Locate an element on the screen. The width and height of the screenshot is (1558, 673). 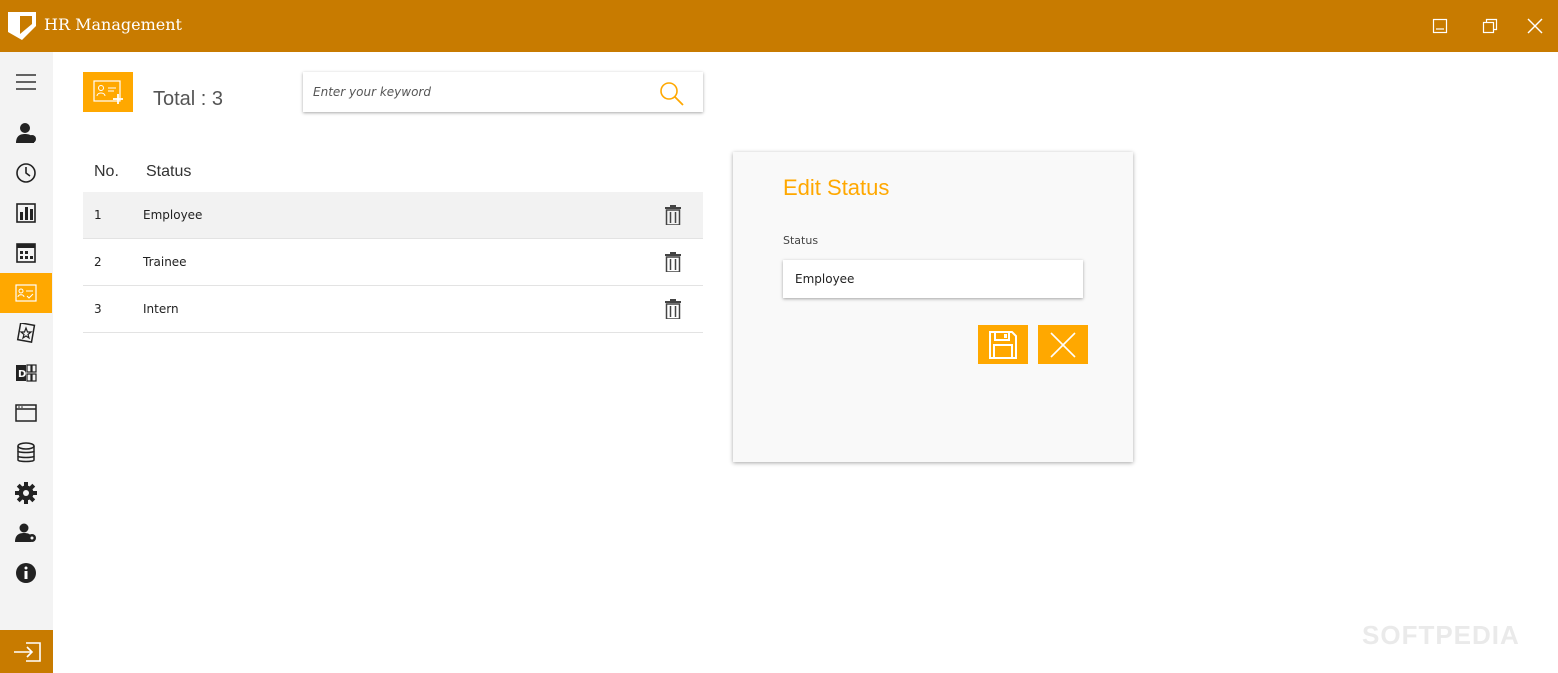
chart-icon is located at coordinates (26, 213).